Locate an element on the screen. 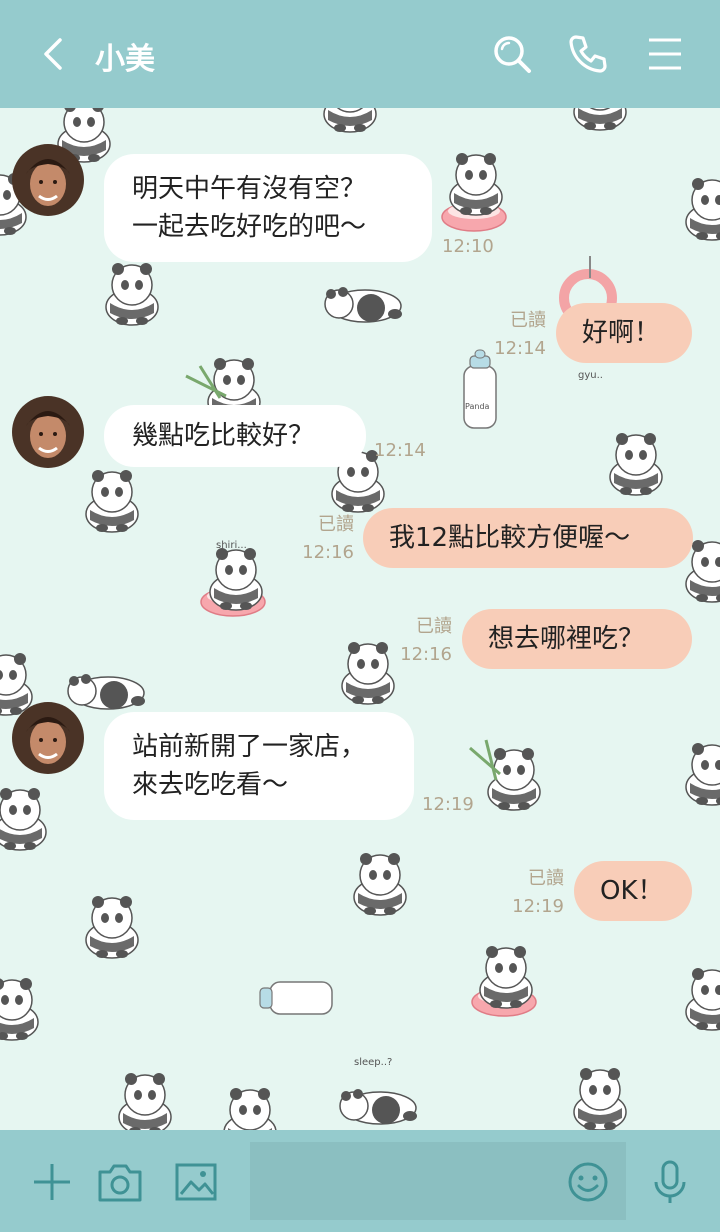 The width and height of the screenshot is (720, 1232). menu-icon is located at coordinates (665, 54).